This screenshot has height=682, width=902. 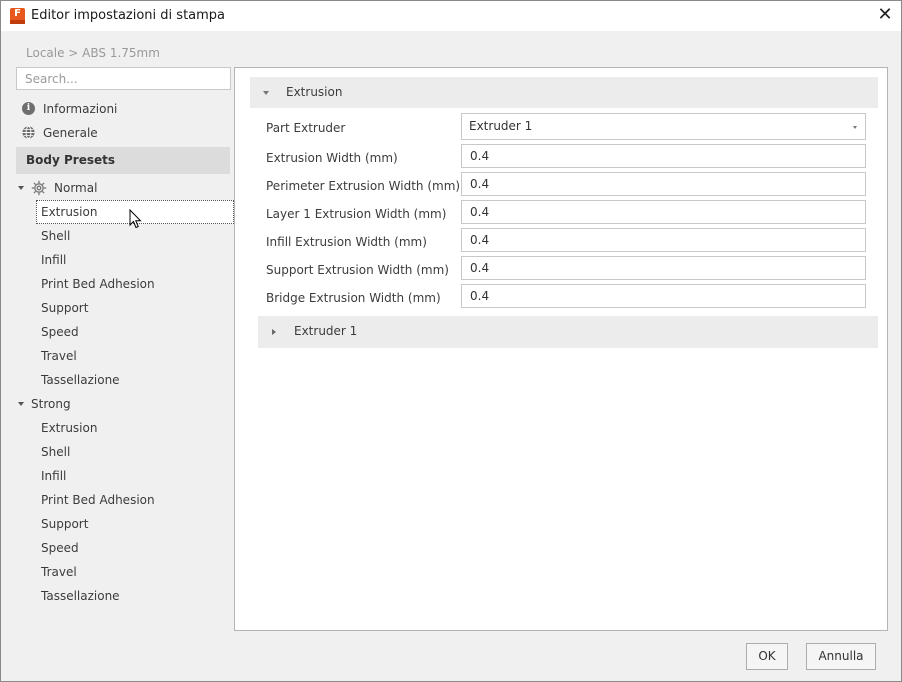 I want to click on cancel-button: Annulla, so click(x=841, y=656).